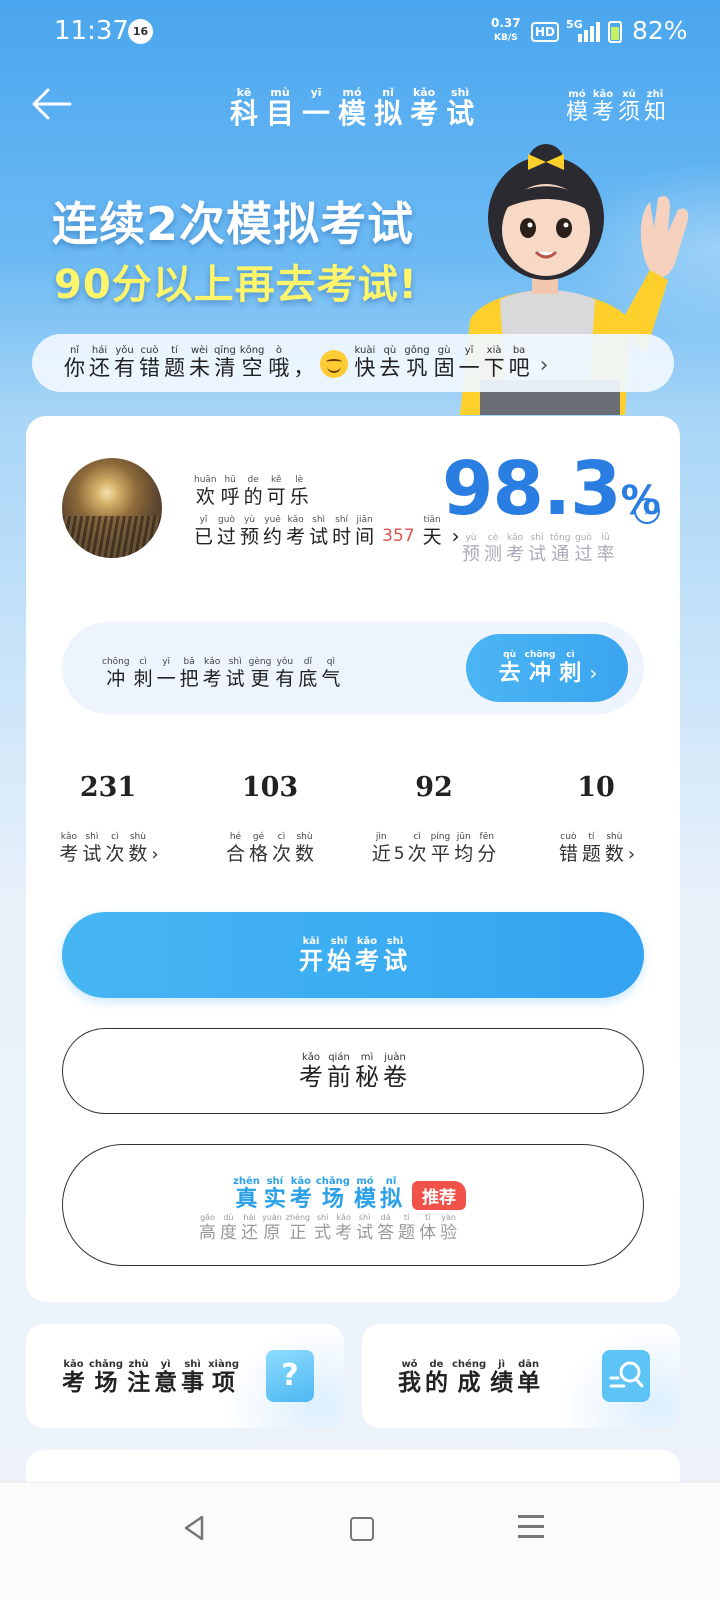 This screenshot has height=1600, width=720. I want to click on hanzi: 约, so click(273, 537).